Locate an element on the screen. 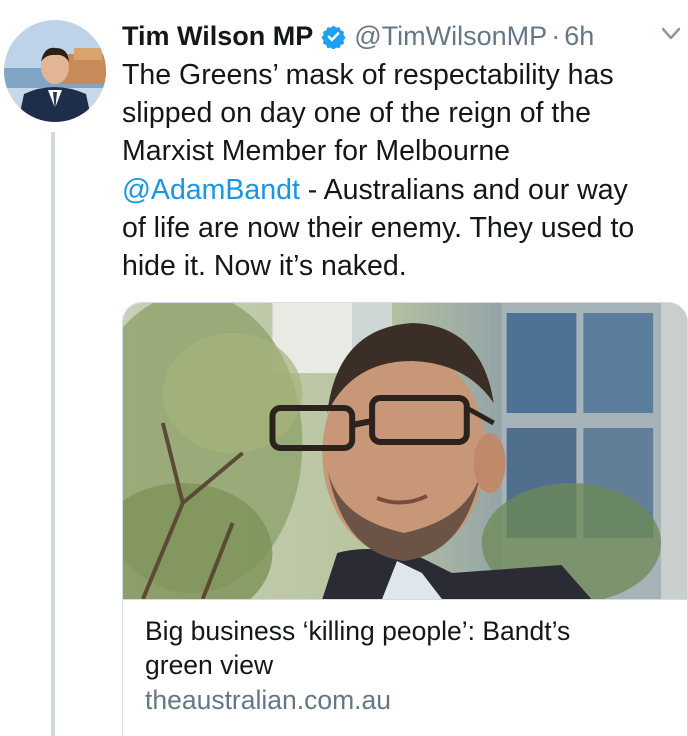 This screenshot has height=736, width=688. tweet-header: Tim Wilson MP @TimWilsonMP · 6h is located at coordinates (358, 36).